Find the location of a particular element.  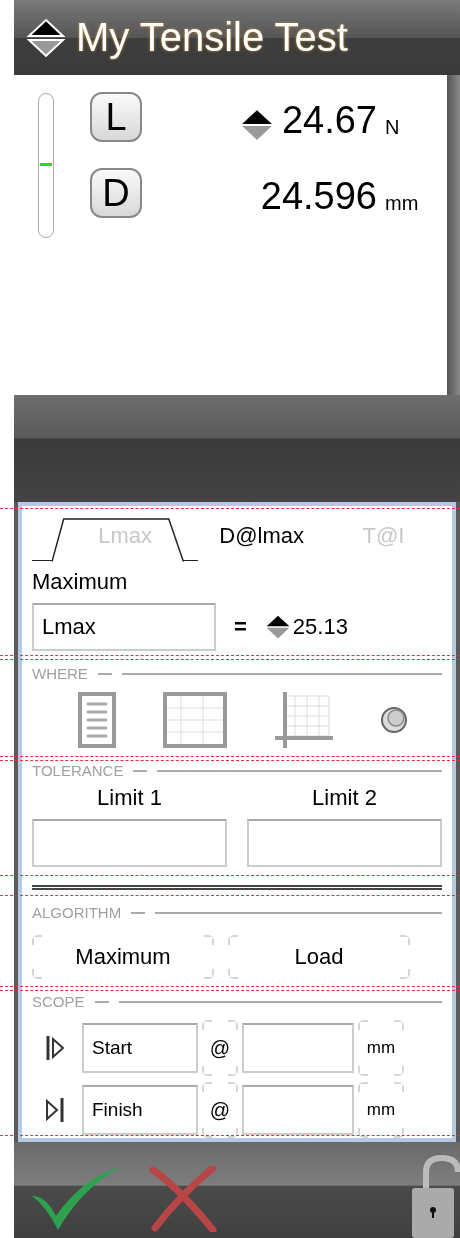

algorithm-button: Maximum is located at coordinates (123, 957).